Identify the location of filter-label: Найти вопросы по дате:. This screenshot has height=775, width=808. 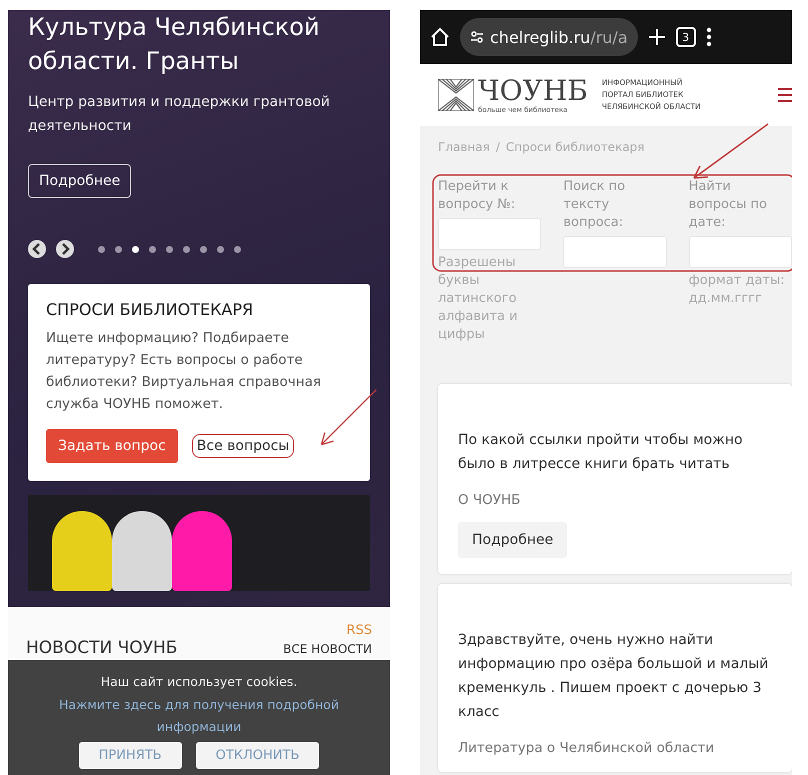
(728, 205).